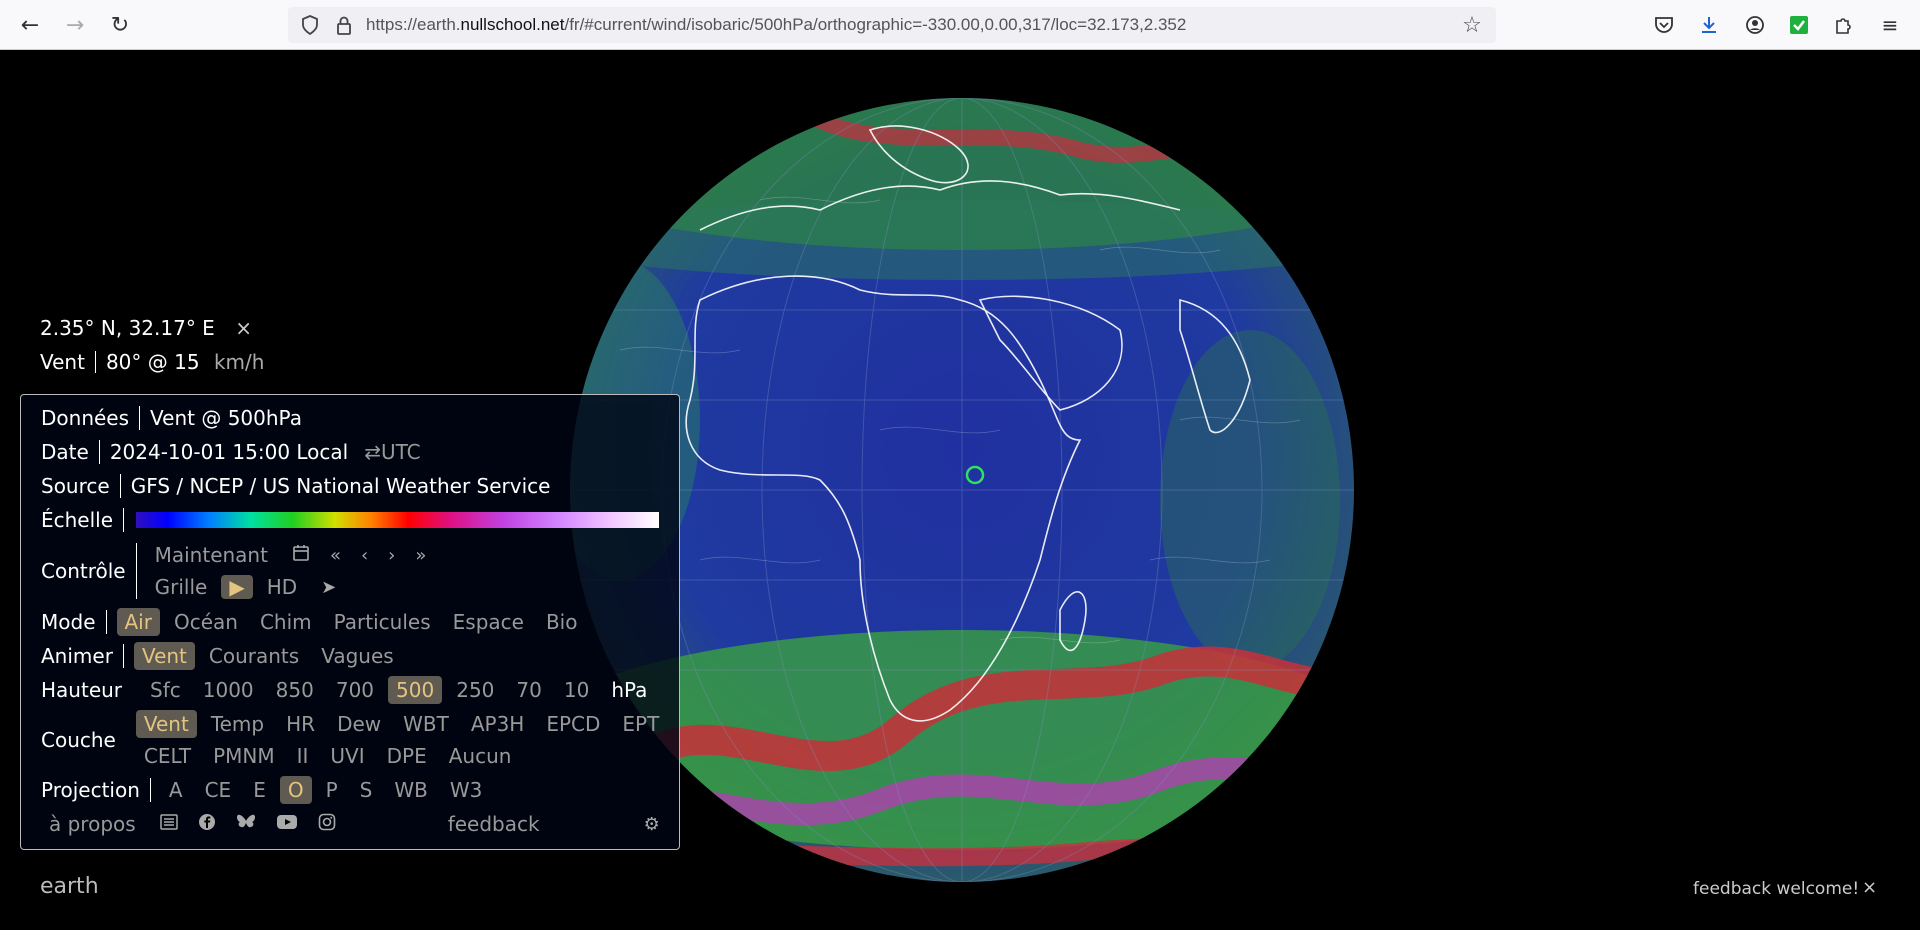 The width and height of the screenshot is (1920, 930). What do you see at coordinates (169, 824) in the screenshot?
I see `news-icon` at bounding box center [169, 824].